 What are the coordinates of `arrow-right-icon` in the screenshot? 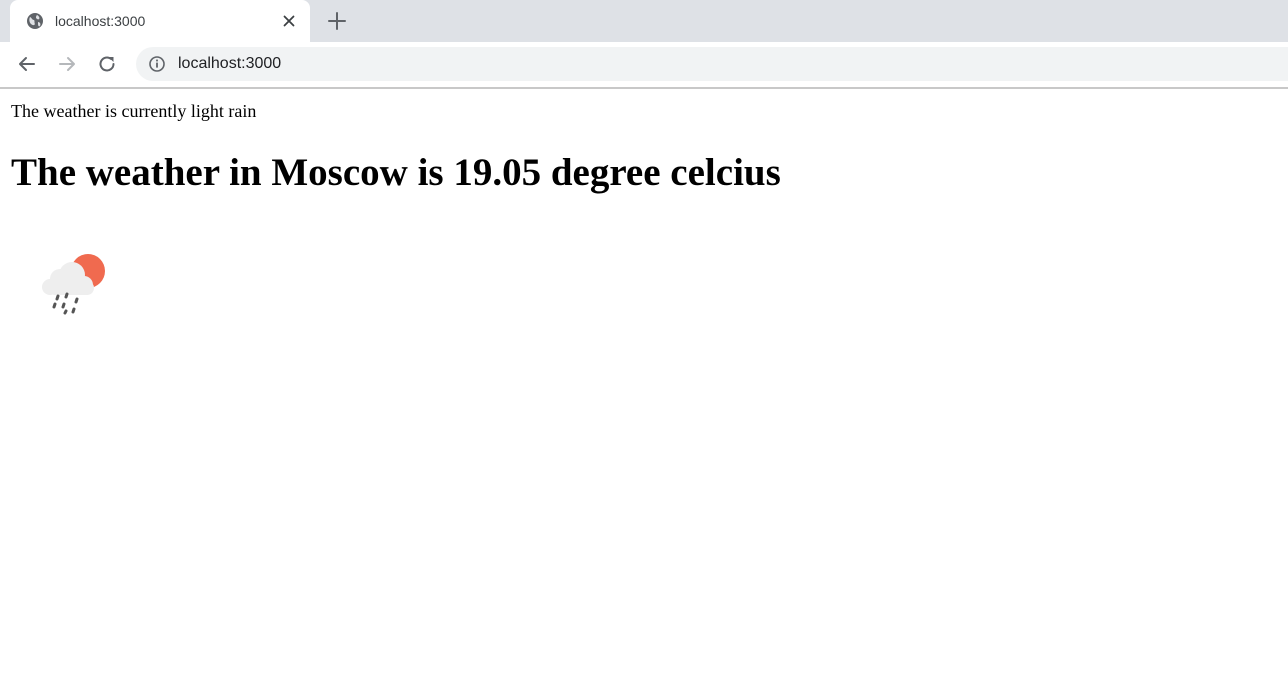 It's located at (67, 64).